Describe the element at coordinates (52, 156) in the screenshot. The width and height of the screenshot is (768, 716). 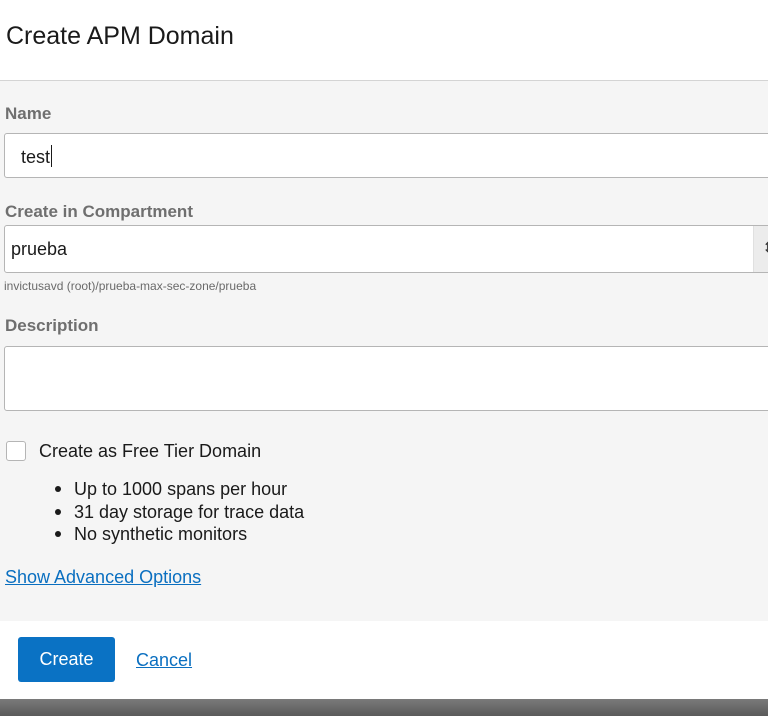
I see `text-caret` at that location.